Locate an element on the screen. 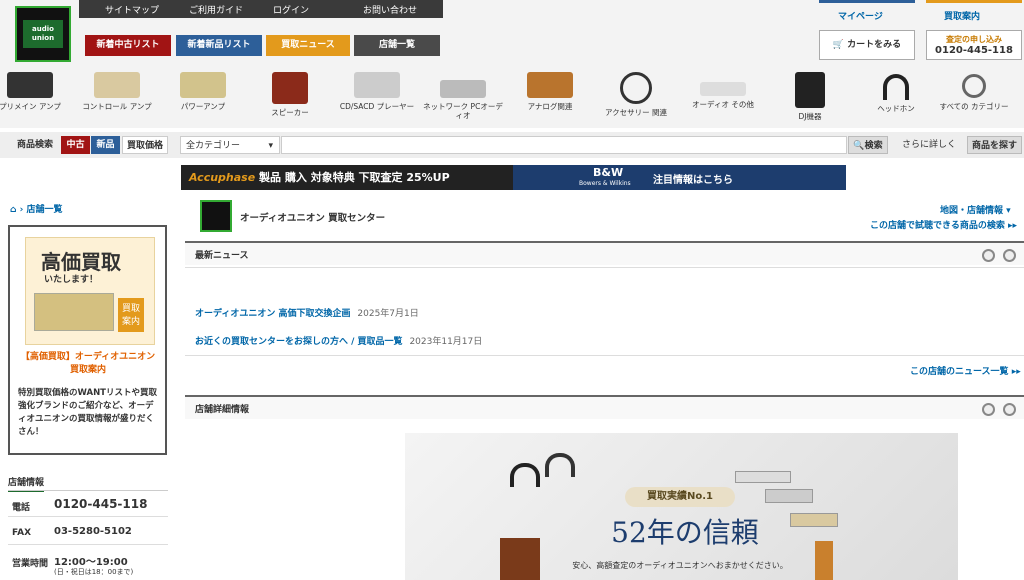 This screenshot has height=580, width=1024. cat-analog: アナログ関連 is located at coordinates (550, 88).